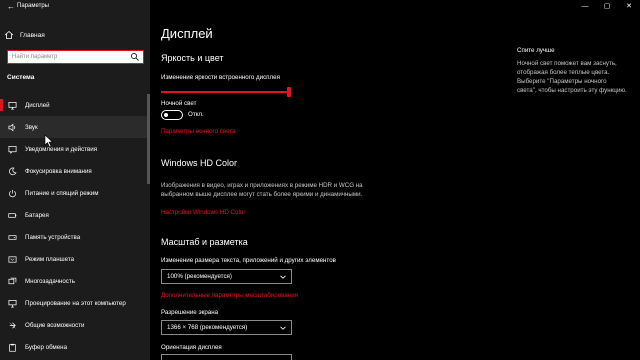 This screenshot has height=360, width=640. Describe the element at coordinates (75, 347) in the screenshot. I see `sidebar-item-clipboard: Буфер обмена` at that location.